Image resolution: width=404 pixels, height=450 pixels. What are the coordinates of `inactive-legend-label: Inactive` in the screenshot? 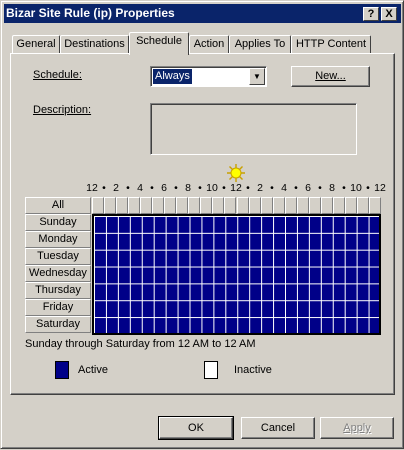 It's located at (253, 370).